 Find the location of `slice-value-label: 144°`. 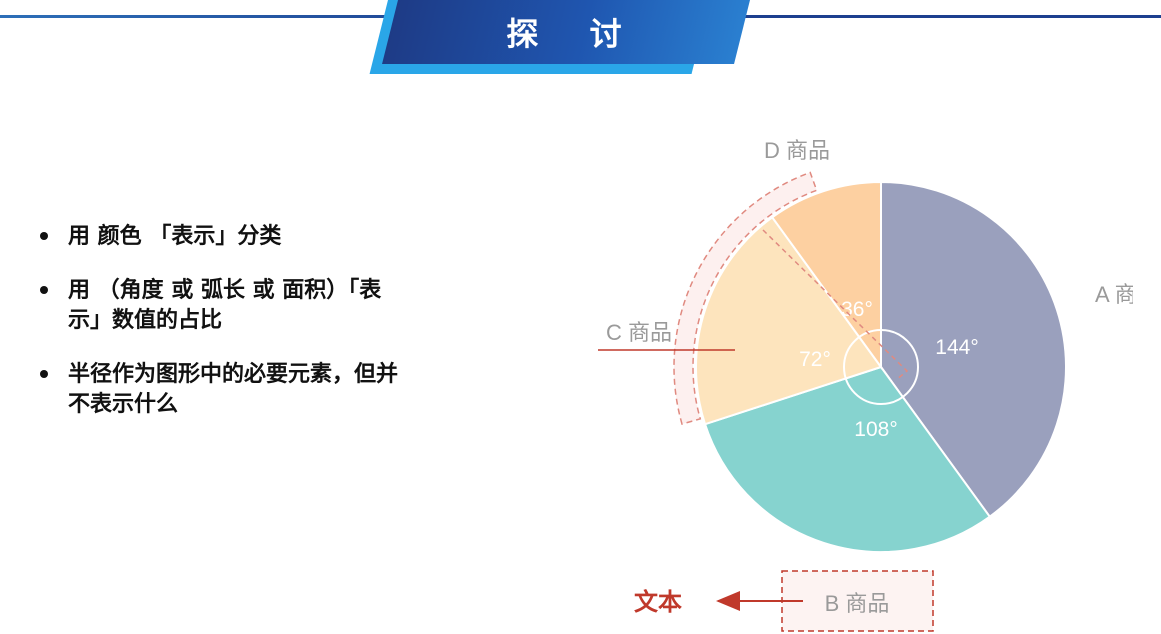

slice-value-label: 144° is located at coordinates (956, 347).